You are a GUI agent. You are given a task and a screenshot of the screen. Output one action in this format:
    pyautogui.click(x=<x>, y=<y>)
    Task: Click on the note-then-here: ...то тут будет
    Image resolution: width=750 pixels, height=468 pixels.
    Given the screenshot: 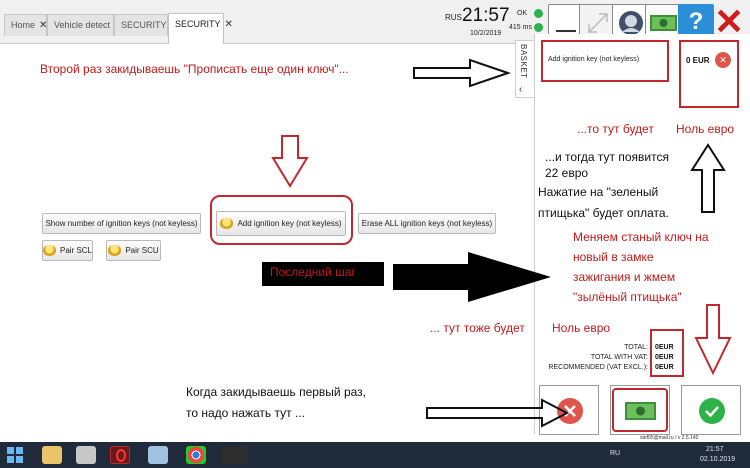 What is the action you would take?
    pyautogui.click(x=615, y=129)
    